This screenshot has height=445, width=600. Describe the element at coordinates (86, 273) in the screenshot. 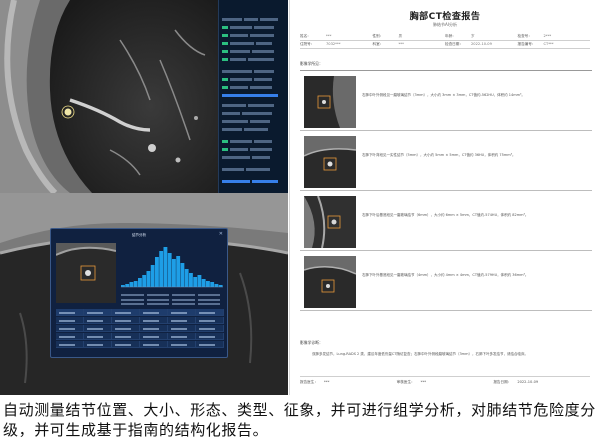

I see `nodule-thumbnail` at that location.